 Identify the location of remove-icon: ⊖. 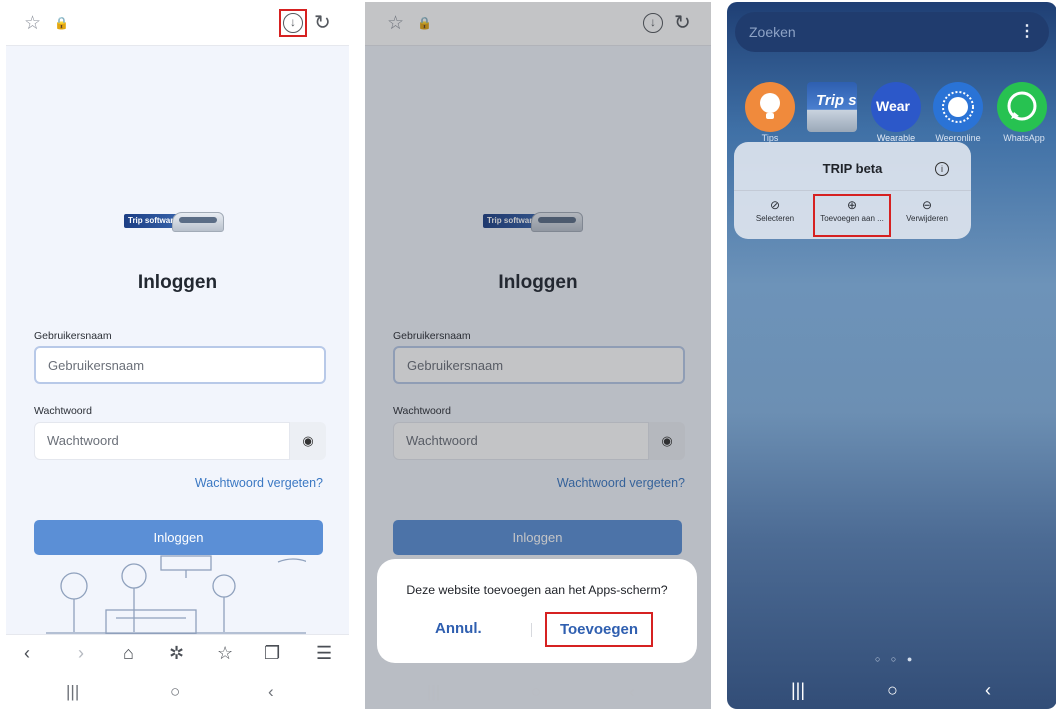
(927, 205).